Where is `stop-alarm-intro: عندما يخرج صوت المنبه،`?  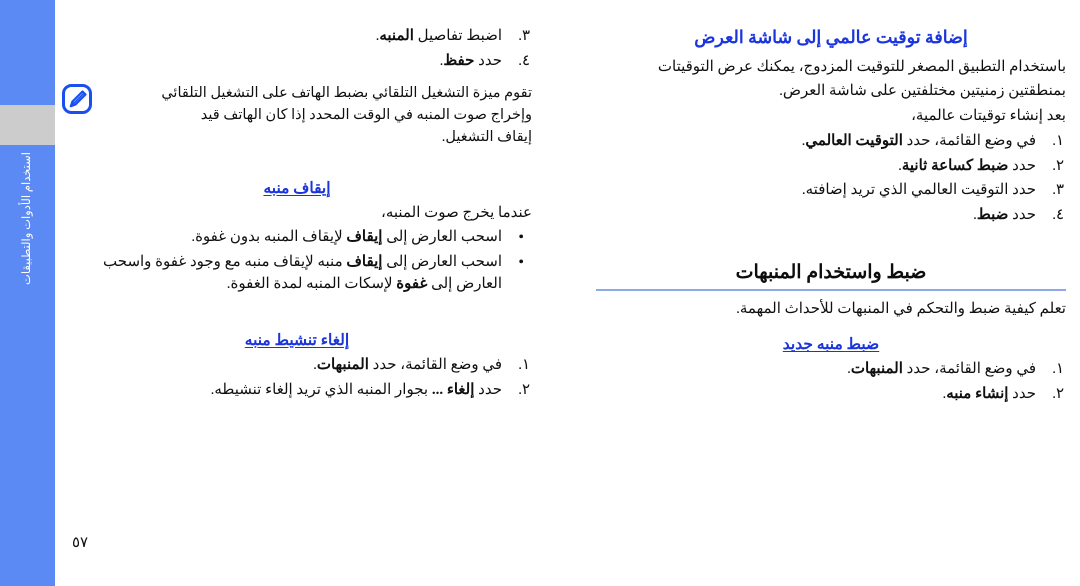 stop-alarm-intro: عندما يخرج صوت المنبه، is located at coordinates (456, 212).